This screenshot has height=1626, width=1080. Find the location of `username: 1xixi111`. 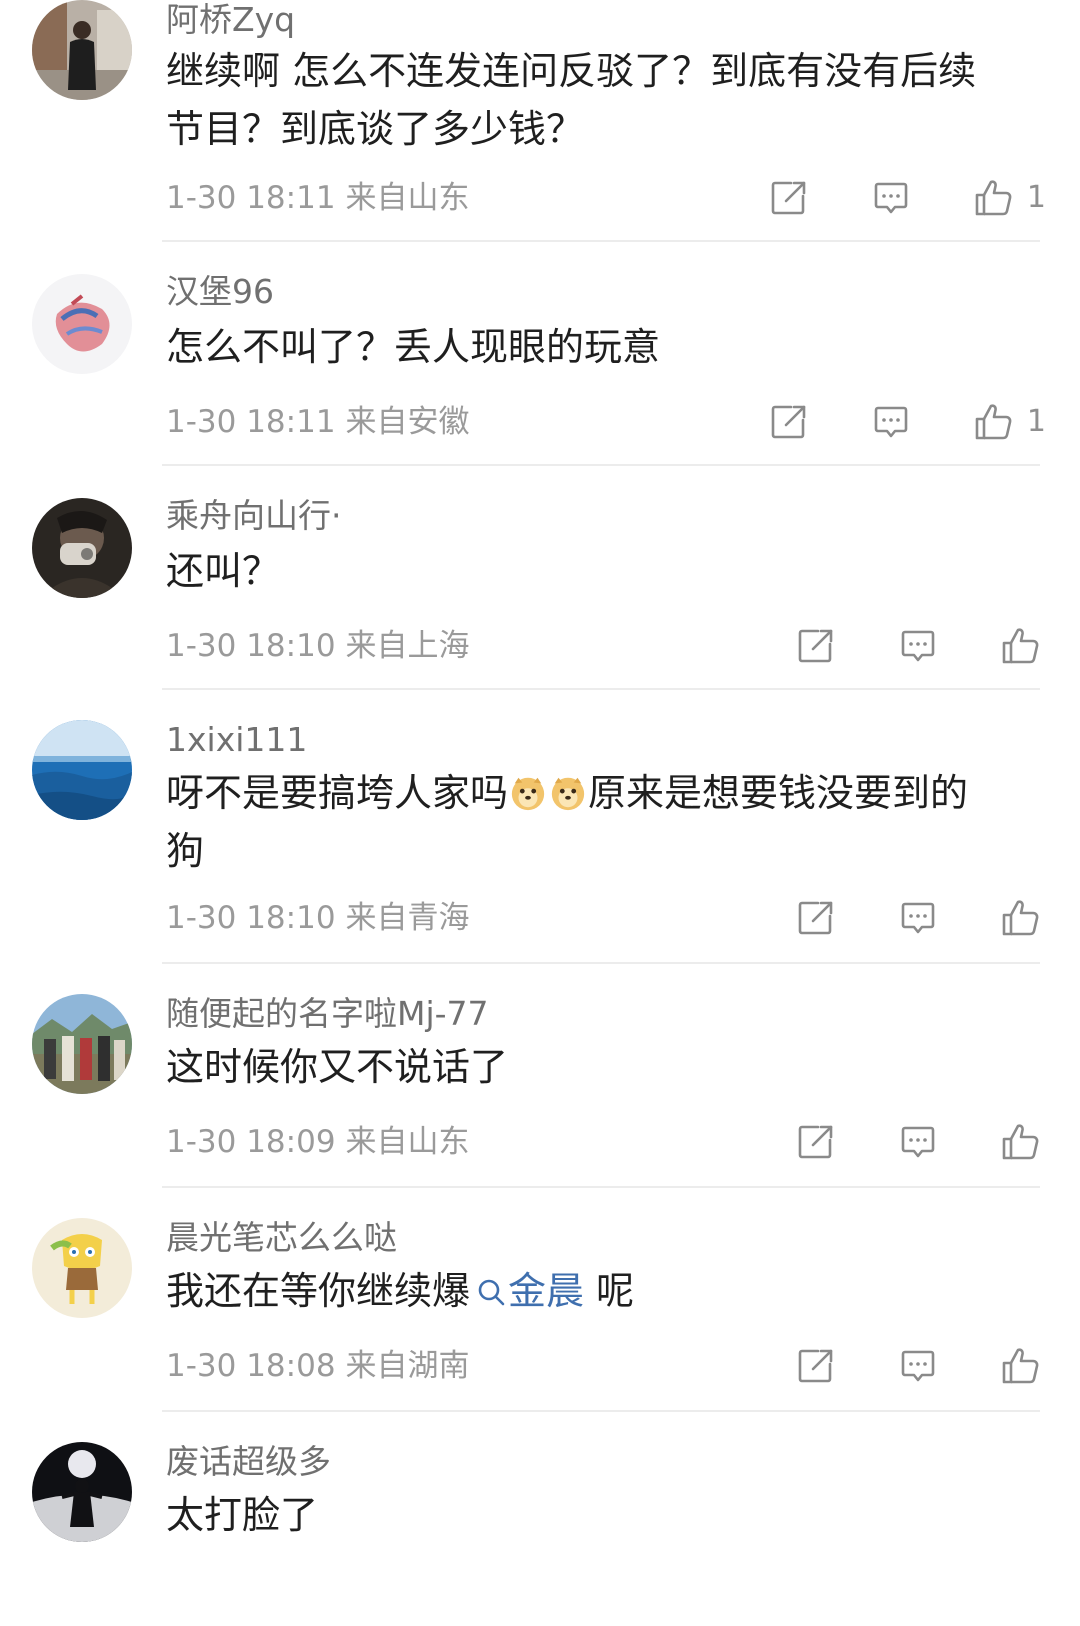

username: 1xixi111 is located at coordinates (236, 740).